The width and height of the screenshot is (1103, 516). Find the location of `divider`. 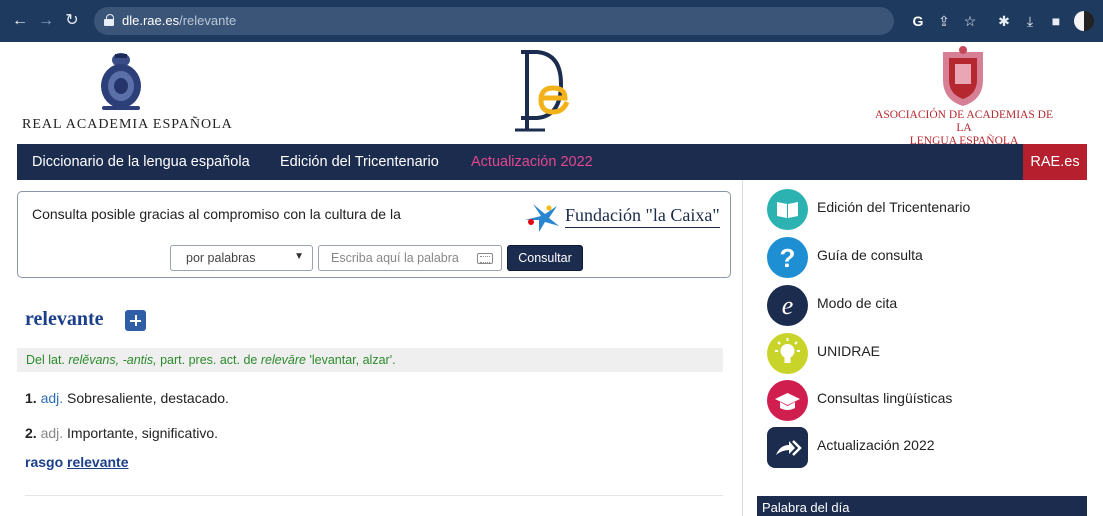

divider is located at coordinates (374, 495).